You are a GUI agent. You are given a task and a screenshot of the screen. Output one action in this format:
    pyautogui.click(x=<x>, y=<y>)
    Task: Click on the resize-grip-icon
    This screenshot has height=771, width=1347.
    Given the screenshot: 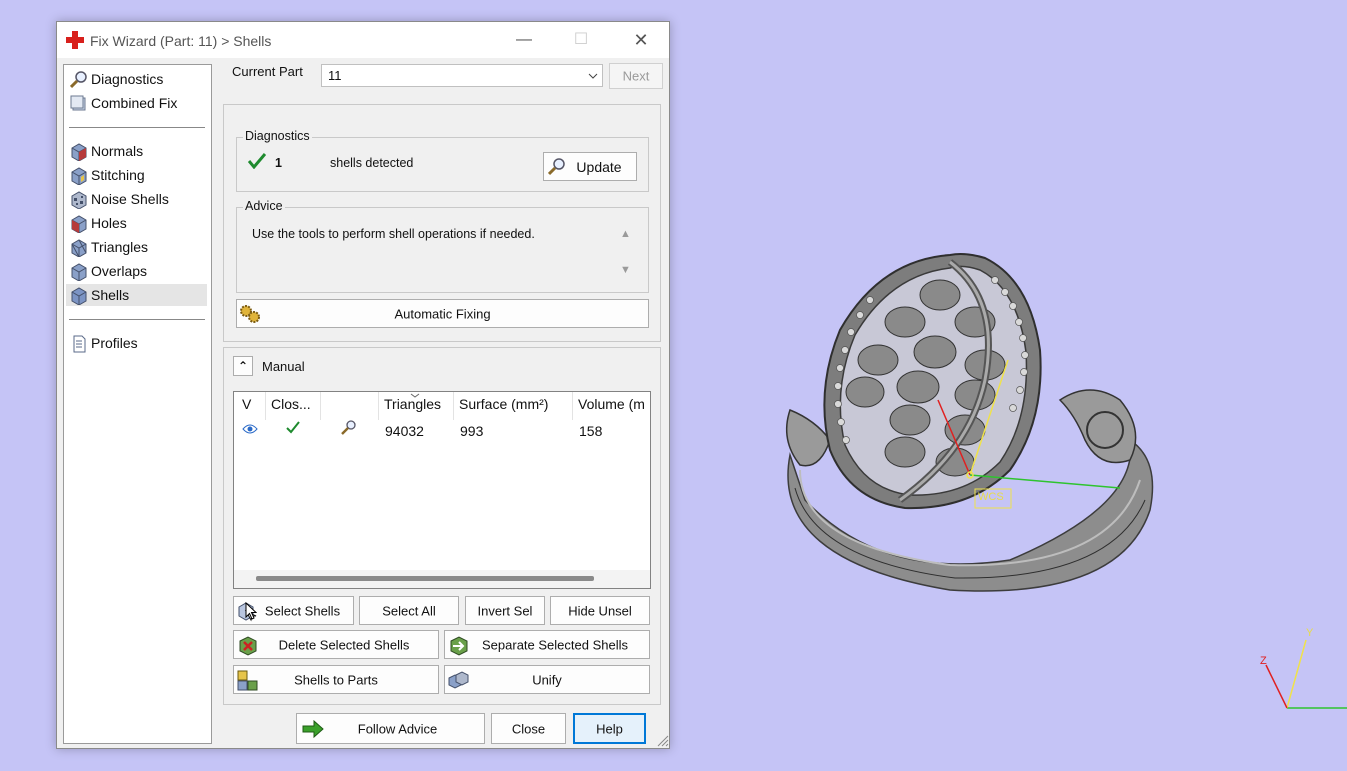 What is the action you would take?
    pyautogui.click(x=663, y=741)
    